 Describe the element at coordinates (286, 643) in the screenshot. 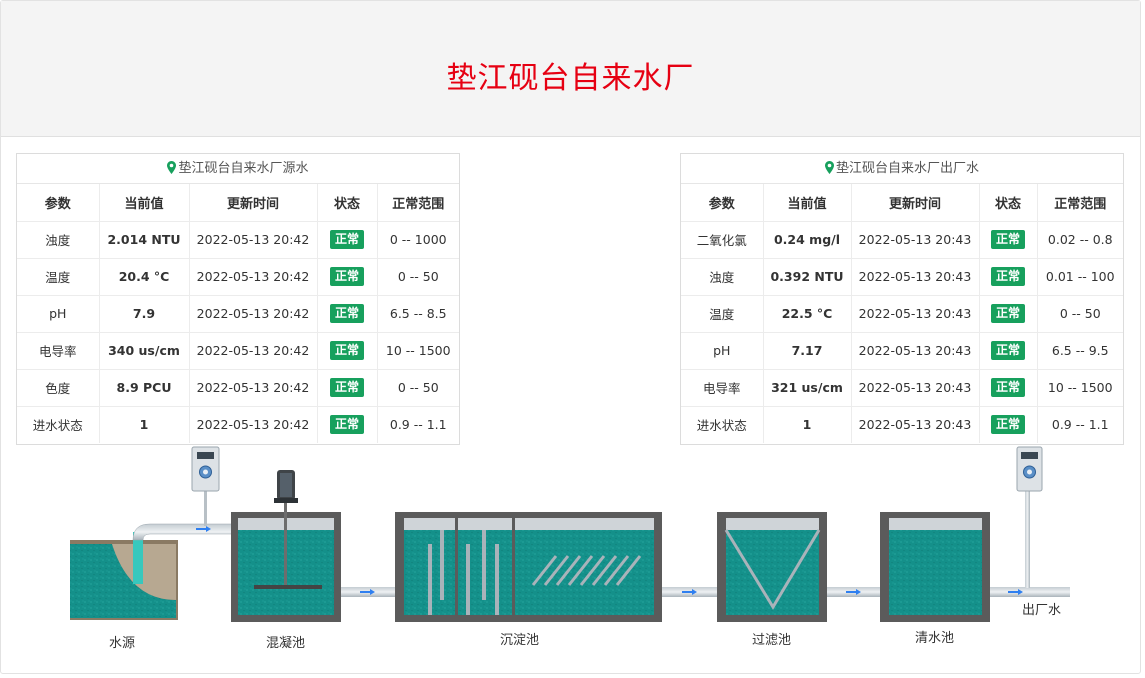

I see `label-coagulation: 混凝池` at that location.